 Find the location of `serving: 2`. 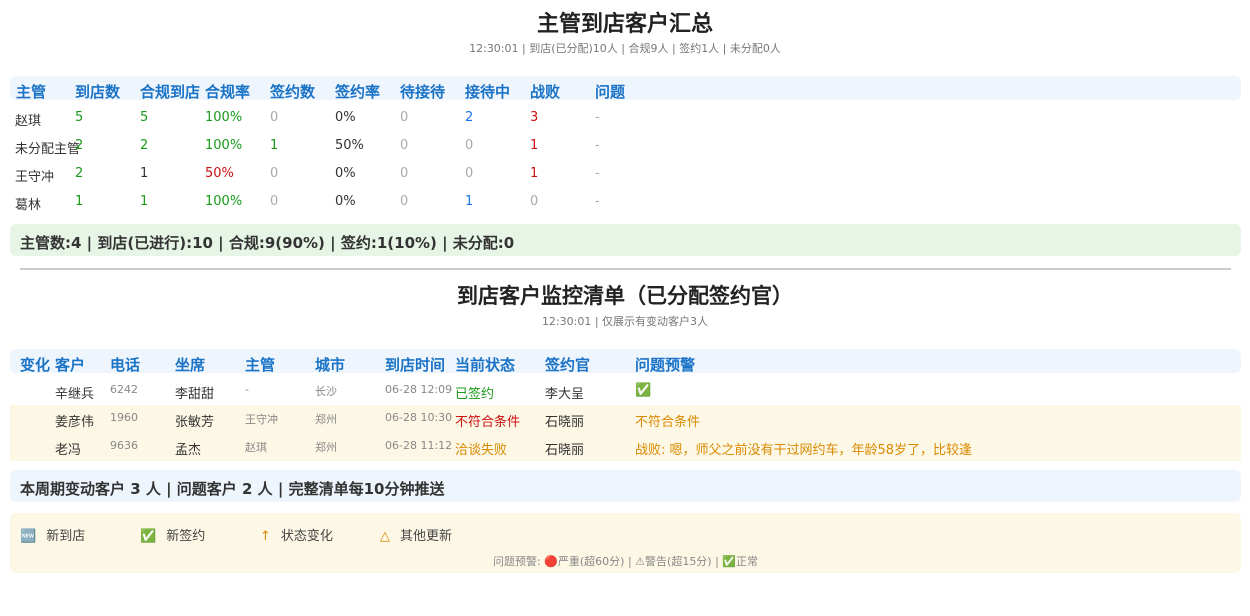

serving: 2 is located at coordinates (469, 117).